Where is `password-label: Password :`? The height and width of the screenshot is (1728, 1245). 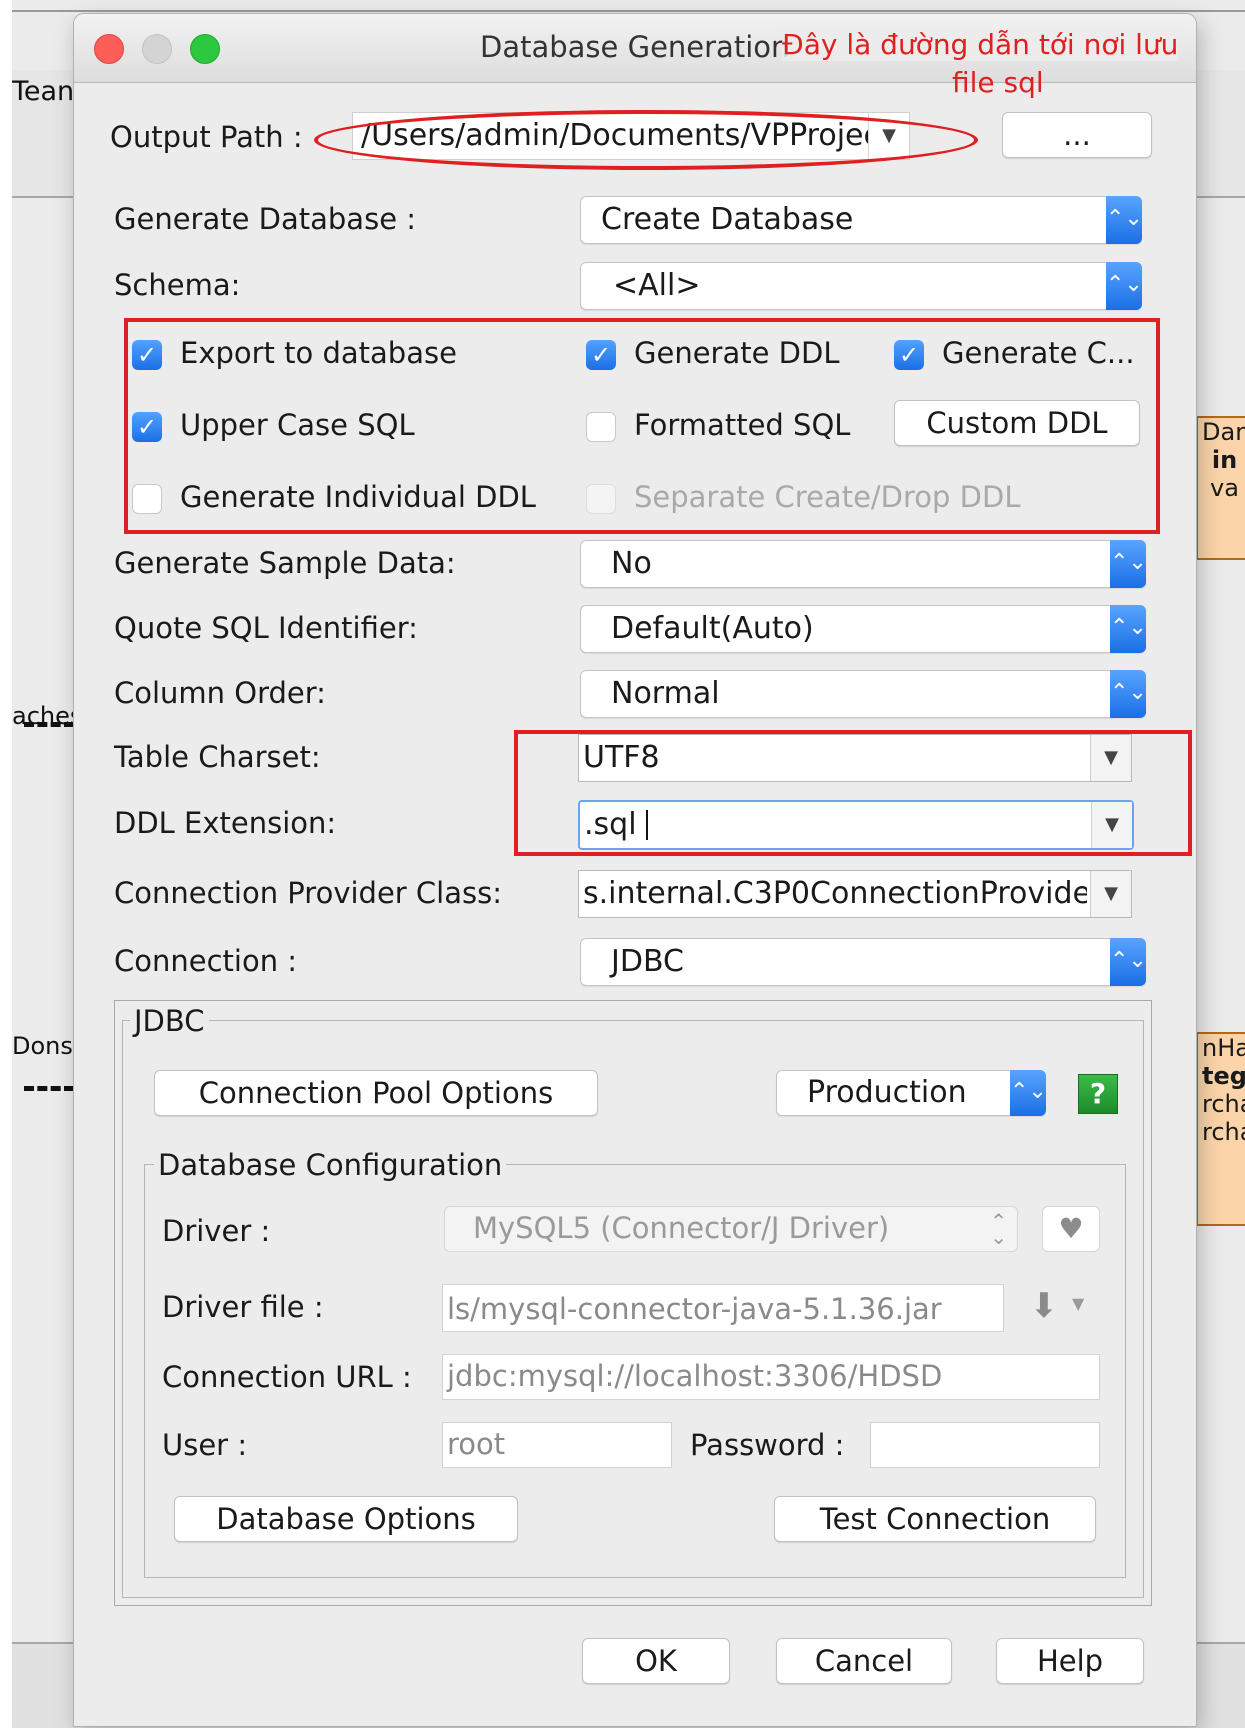
password-label: Password : is located at coordinates (767, 1445).